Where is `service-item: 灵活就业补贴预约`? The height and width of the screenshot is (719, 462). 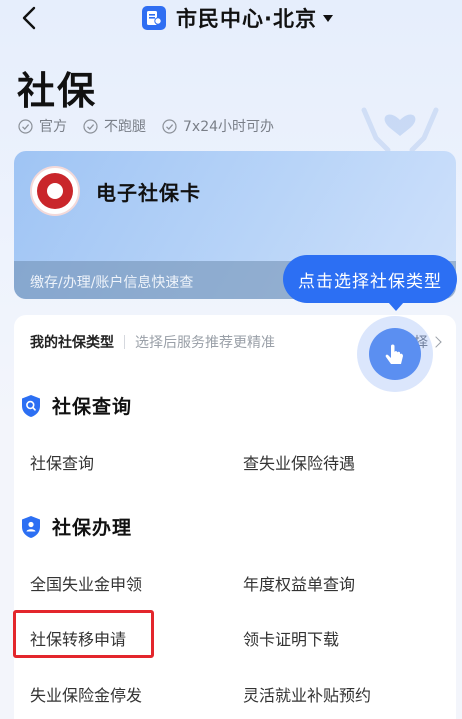
service-item: 灵活就业补贴预约 is located at coordinates (307, 694).